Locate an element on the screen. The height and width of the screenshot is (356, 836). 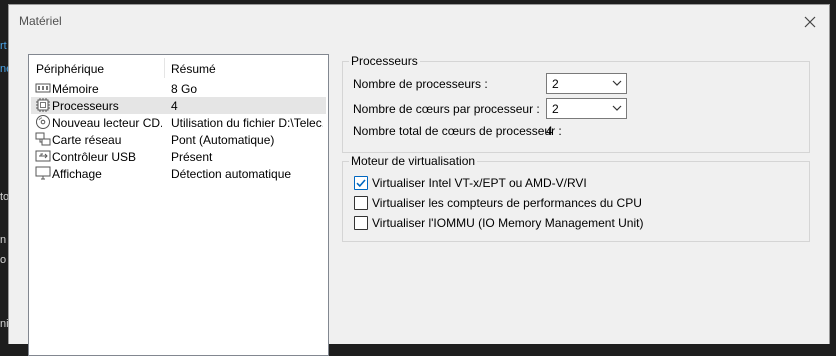
processor-icon is located at coordinates (43, 105).